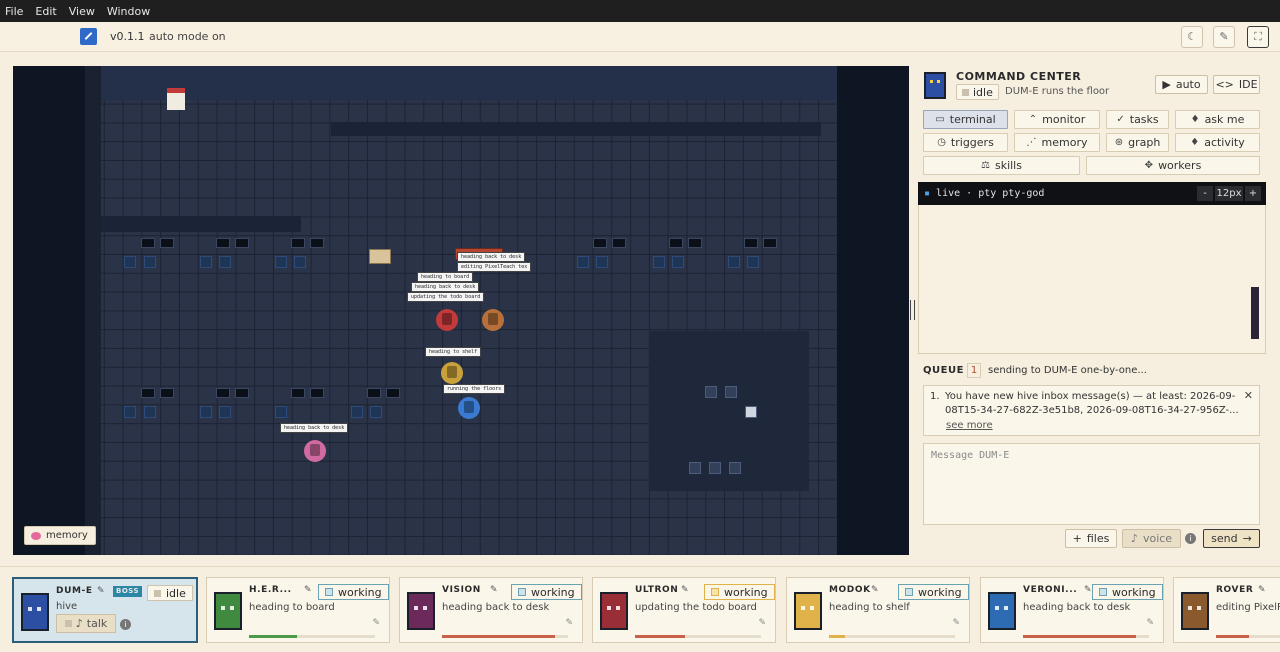 The image size is (1280, 652). I want to click on files-button: + files, so click(1091, 538).